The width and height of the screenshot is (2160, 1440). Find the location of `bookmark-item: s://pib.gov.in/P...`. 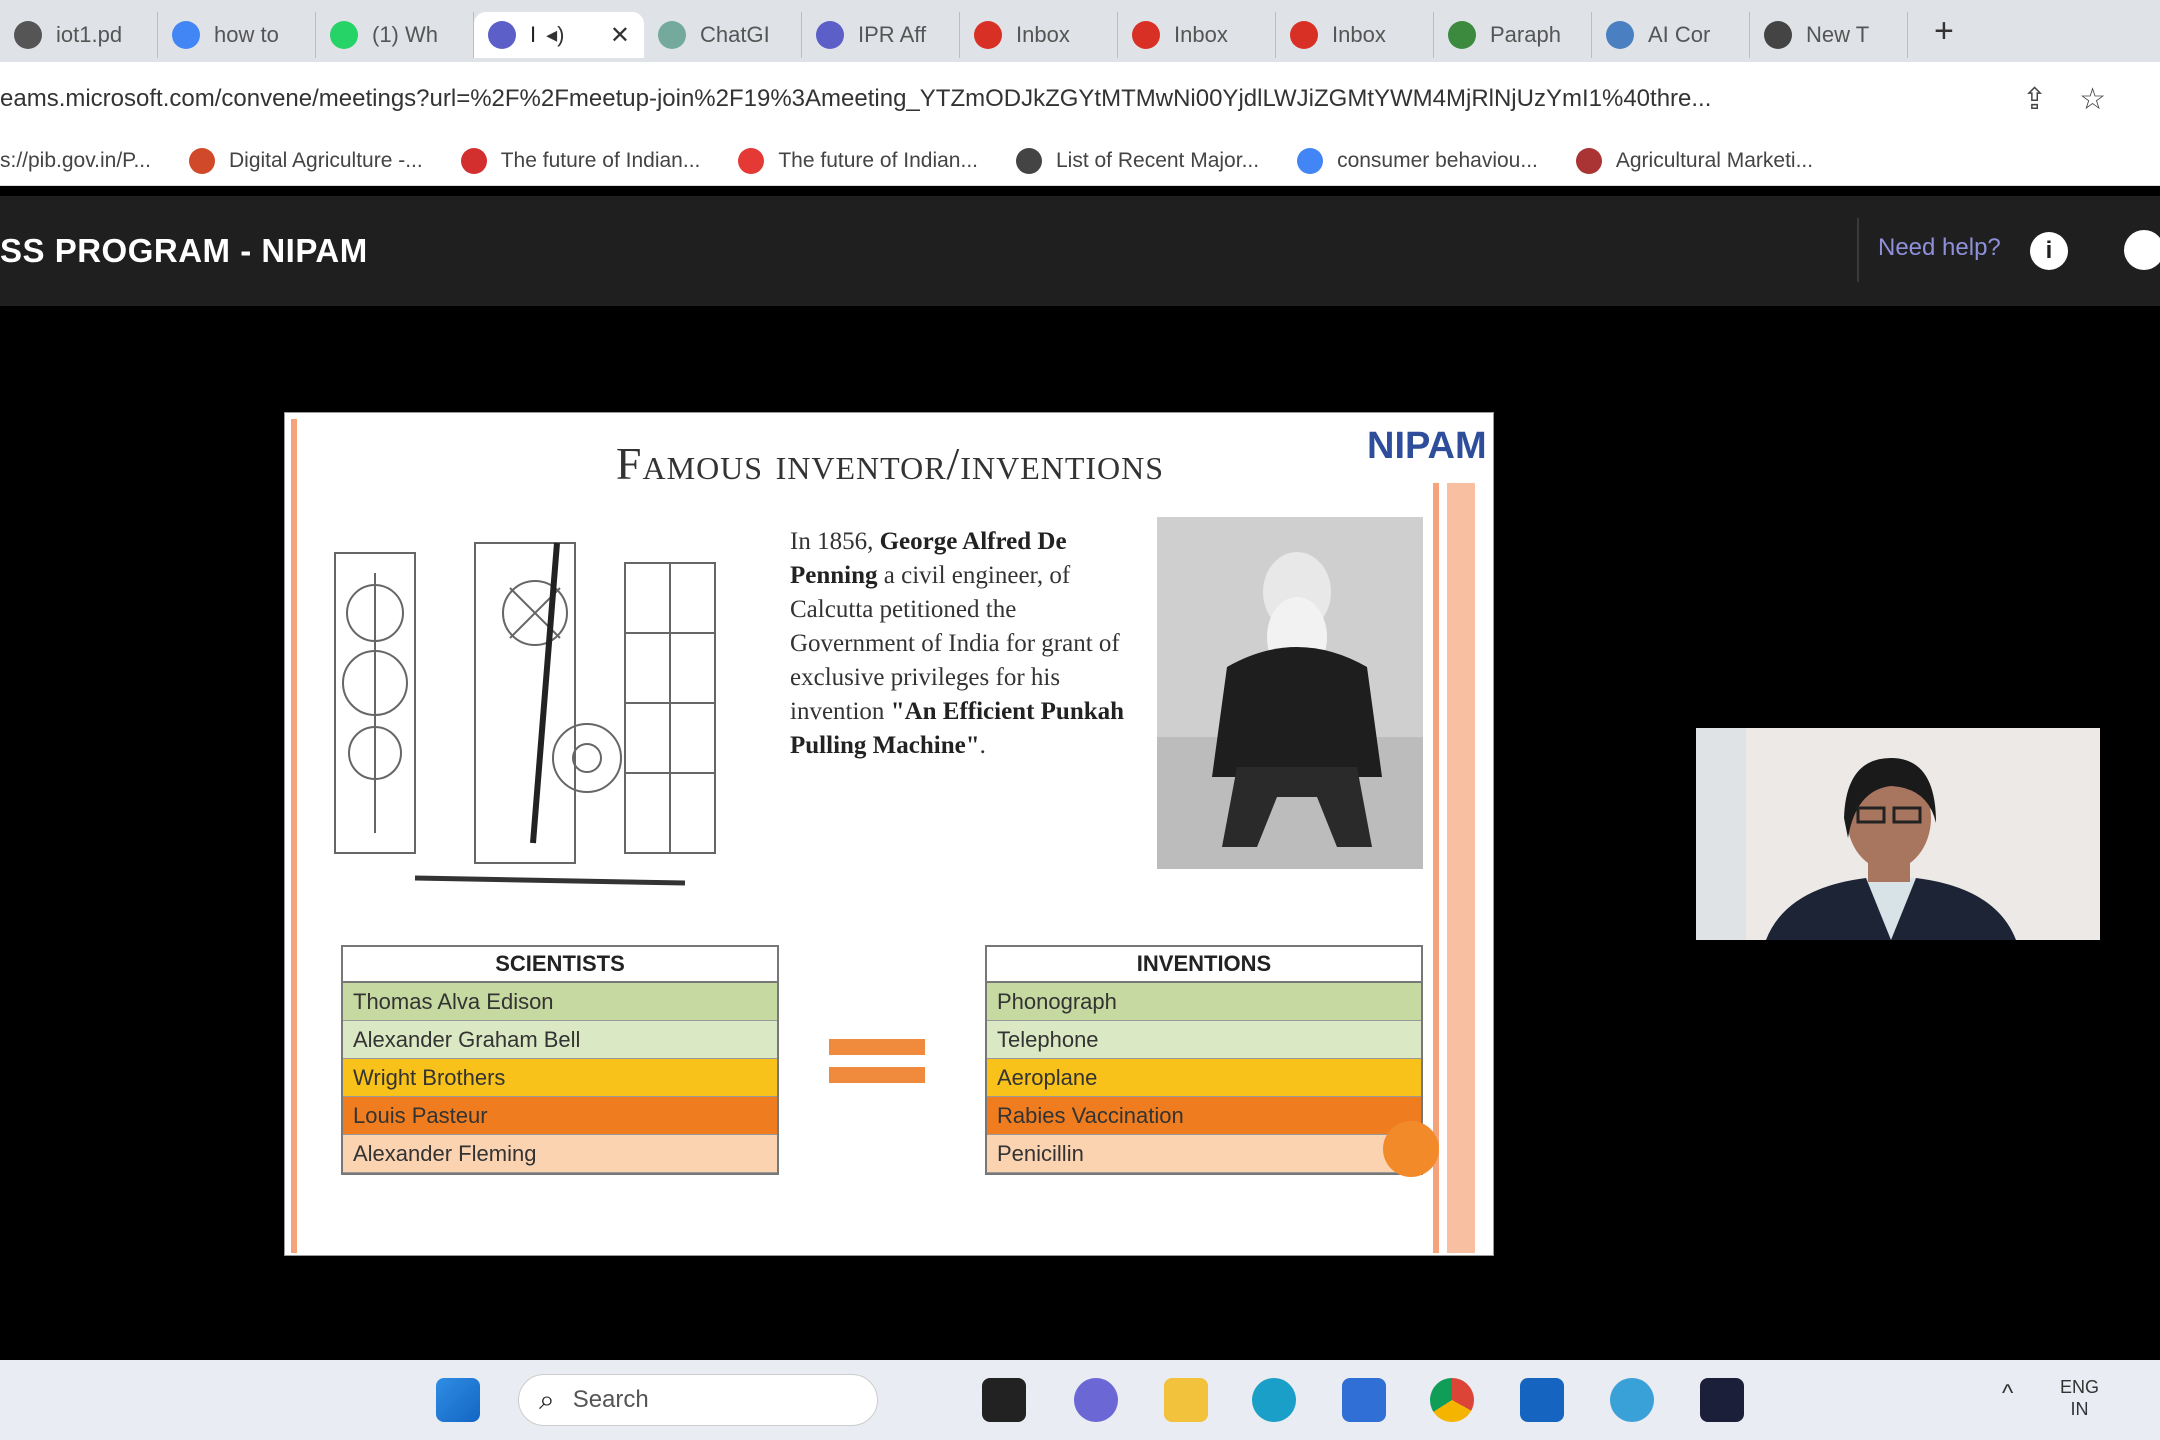

bookmark-item: s://pib.gov.in/P... is located at coordinates (75, 161).